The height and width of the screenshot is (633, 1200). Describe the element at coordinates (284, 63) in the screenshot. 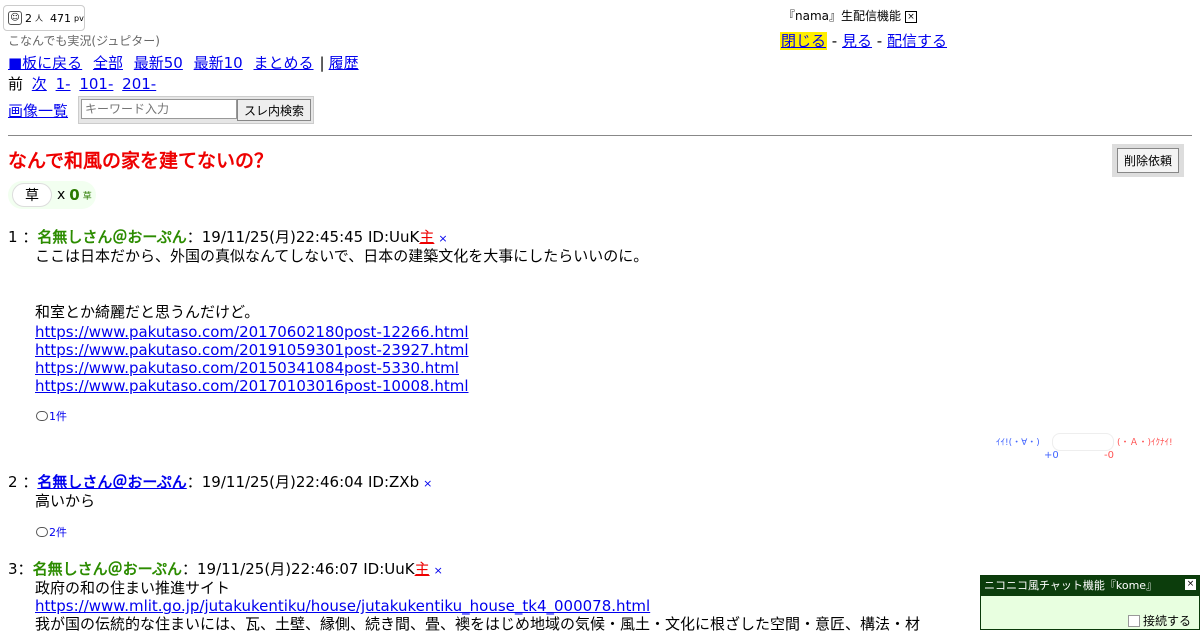

I see `summarize-link: まとめる` at that location.